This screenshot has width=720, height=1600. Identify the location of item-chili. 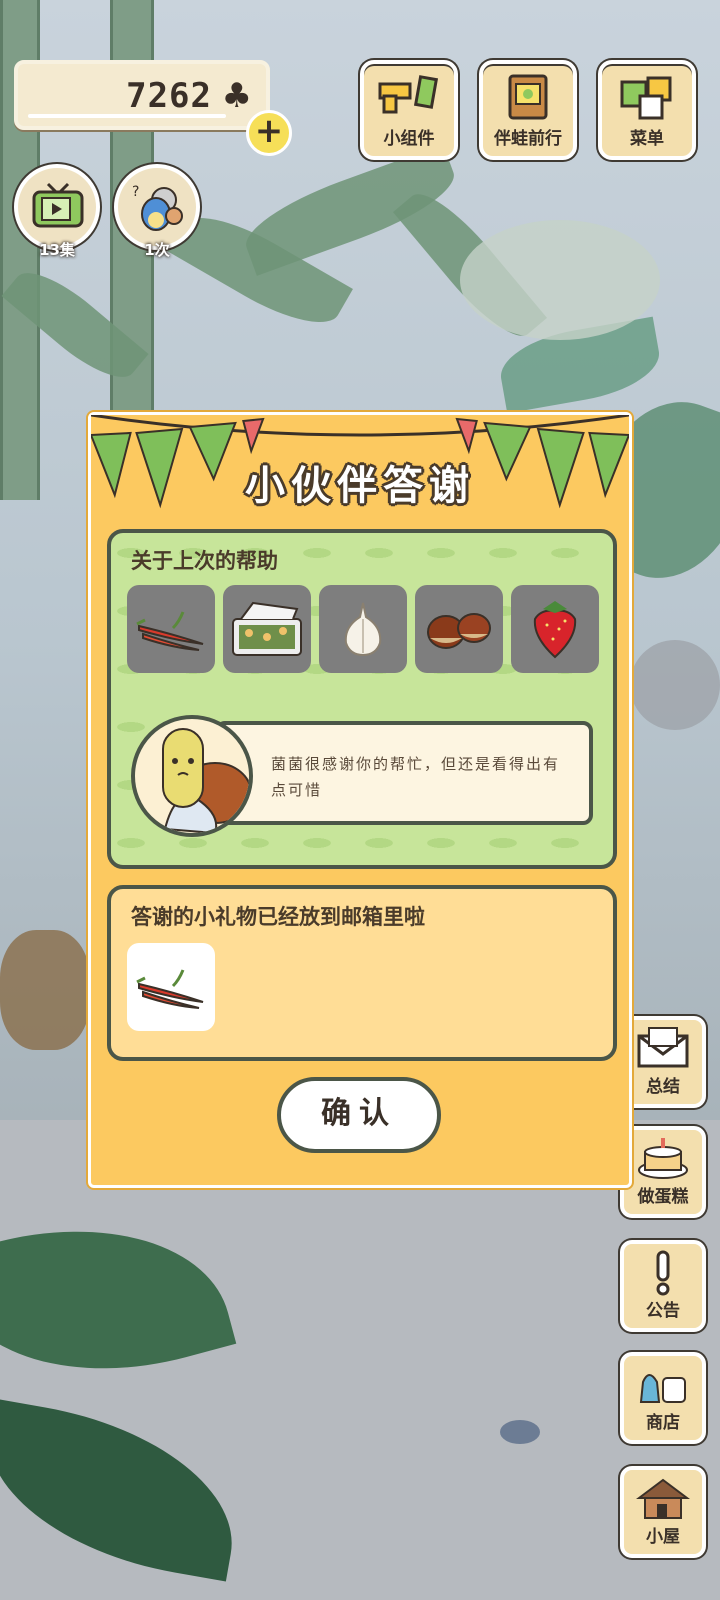
(171, 629).